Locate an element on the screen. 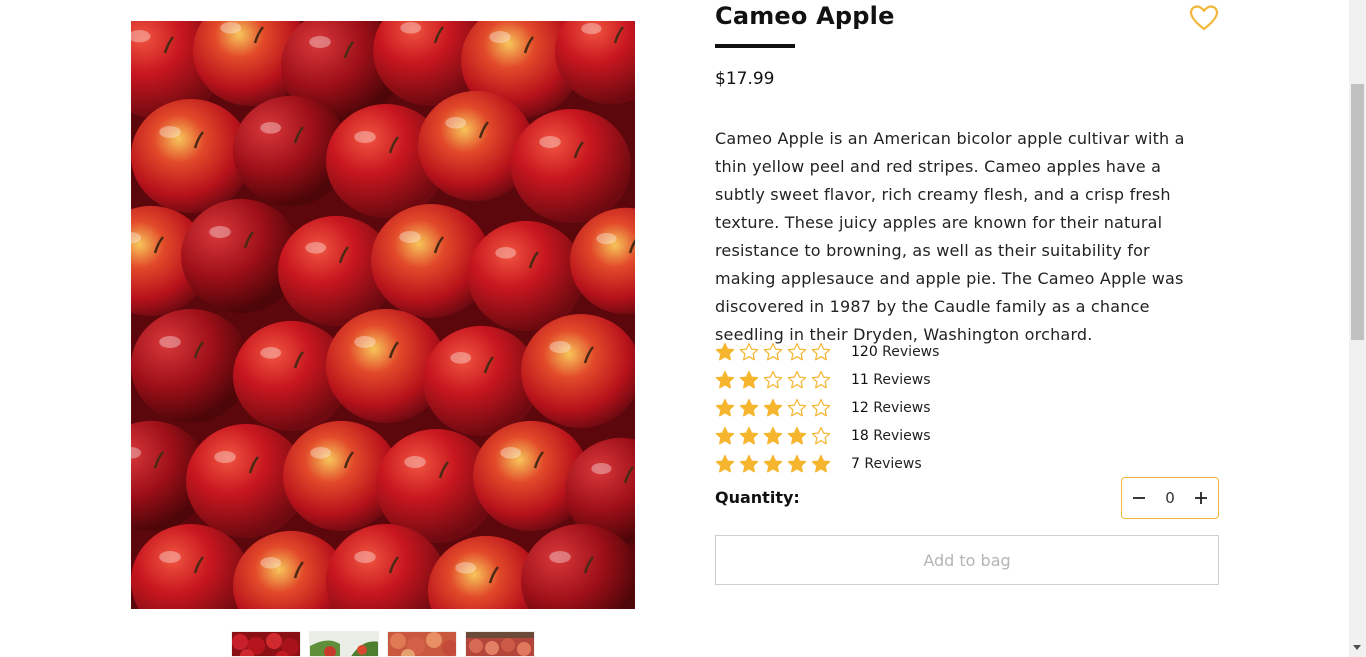 The height and width of the screenshot is (657, 1366). review-count-text: 18 Reviews is located at coordinates (891, 436).